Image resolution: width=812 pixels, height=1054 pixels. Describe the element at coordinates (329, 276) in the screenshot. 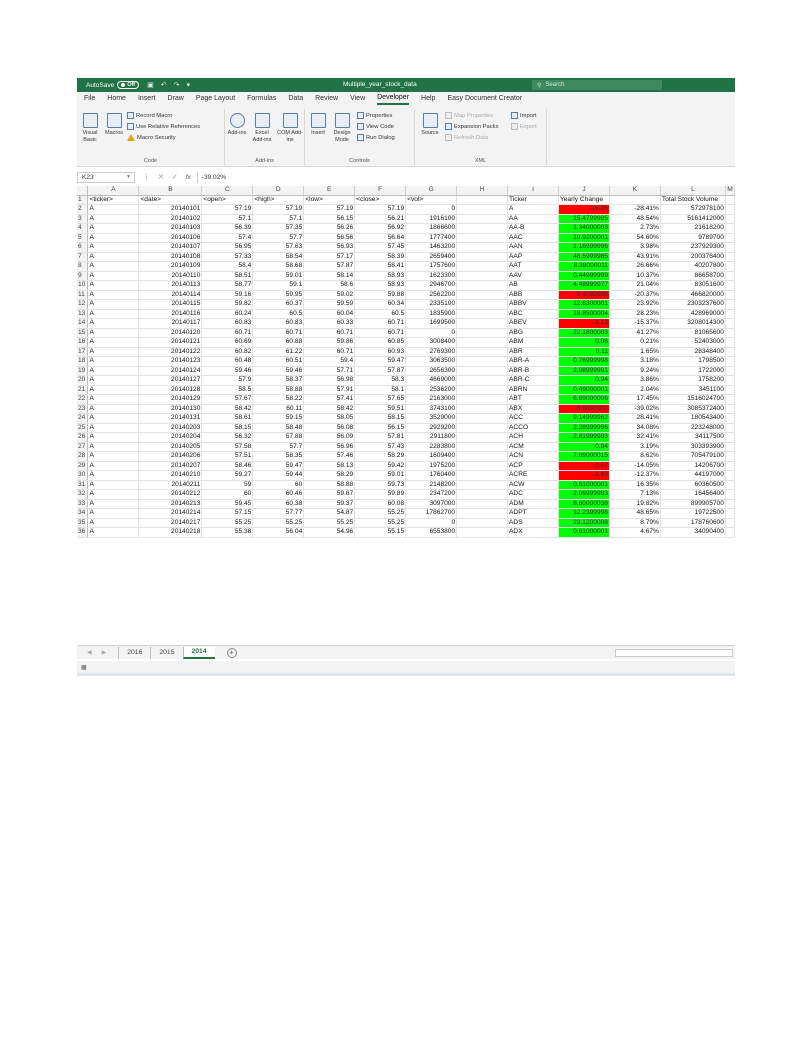

I see `cell: 58.14` at that location.